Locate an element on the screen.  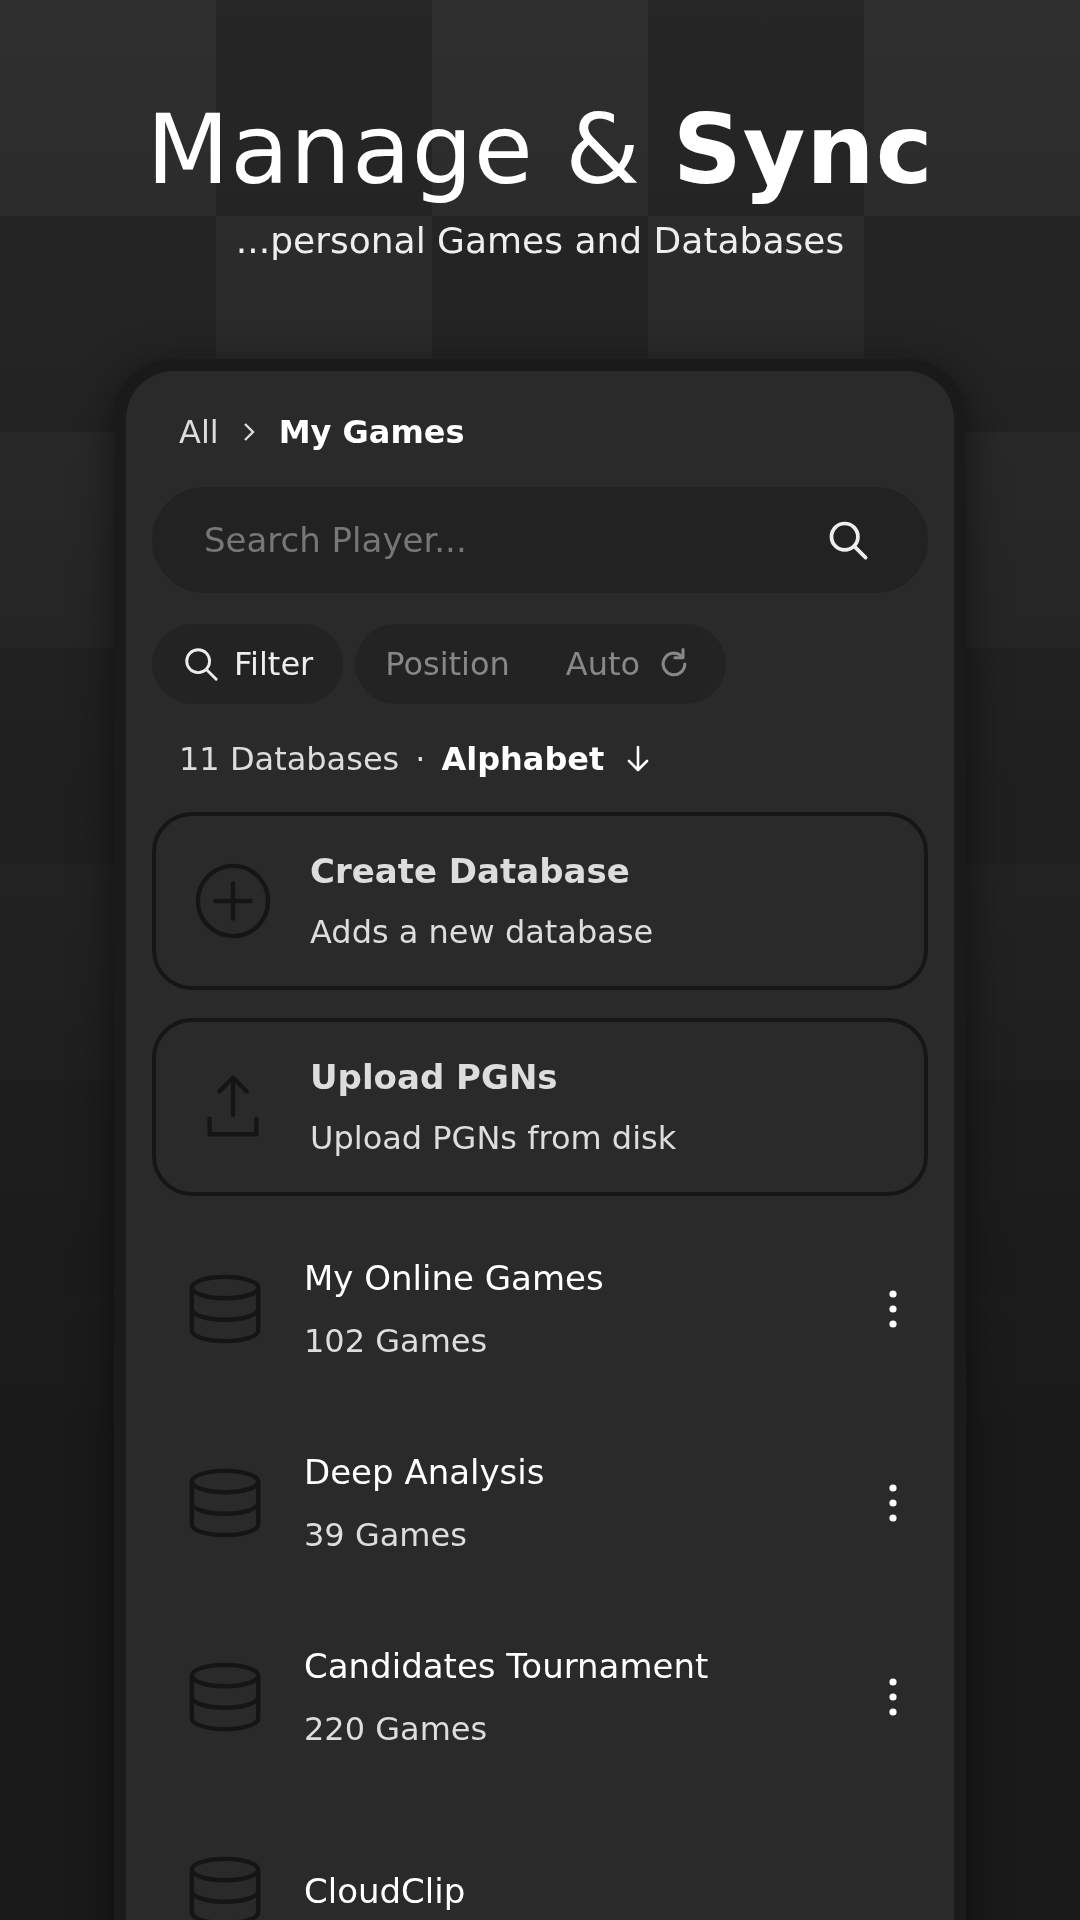
auto-refresh-toggle: Auto is located at coordinates (629, 663).